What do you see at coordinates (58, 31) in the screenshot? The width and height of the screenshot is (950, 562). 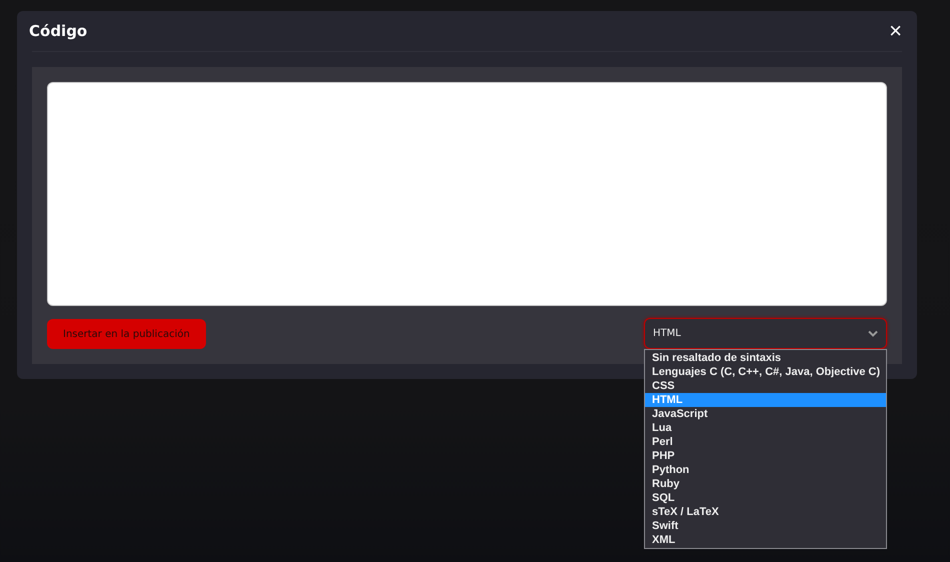 I see `dialog-title: Código` at bounding box center [58, 31].